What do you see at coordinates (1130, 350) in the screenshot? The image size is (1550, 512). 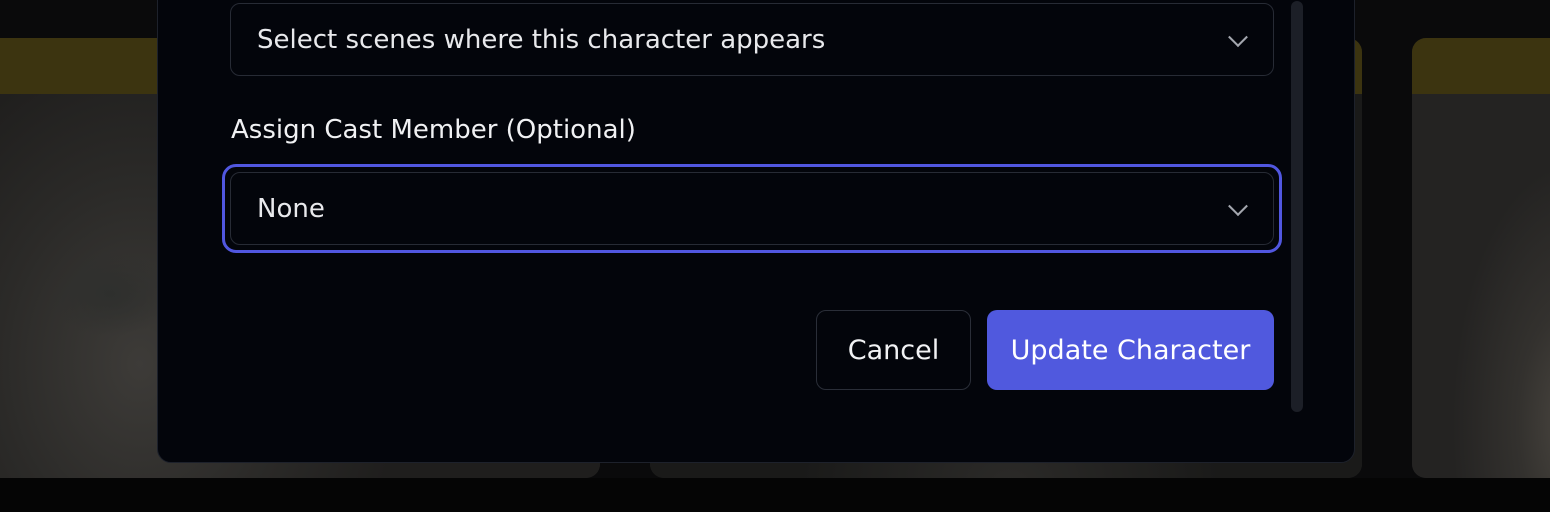 I see `update-character-button: Update Character` at bounding box center [1130, 350].